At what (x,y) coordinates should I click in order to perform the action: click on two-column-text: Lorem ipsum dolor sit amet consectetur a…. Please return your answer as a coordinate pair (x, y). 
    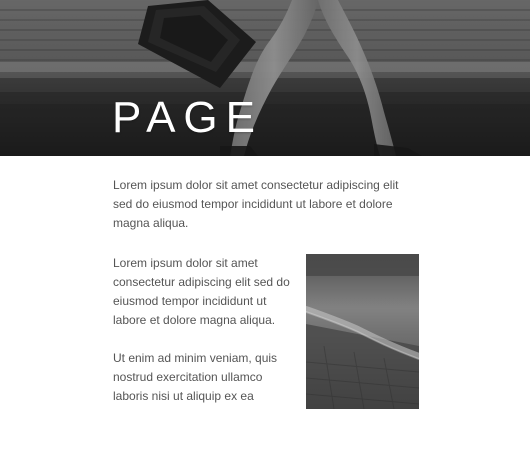
    Looking at the image, I should click on (203, 339).